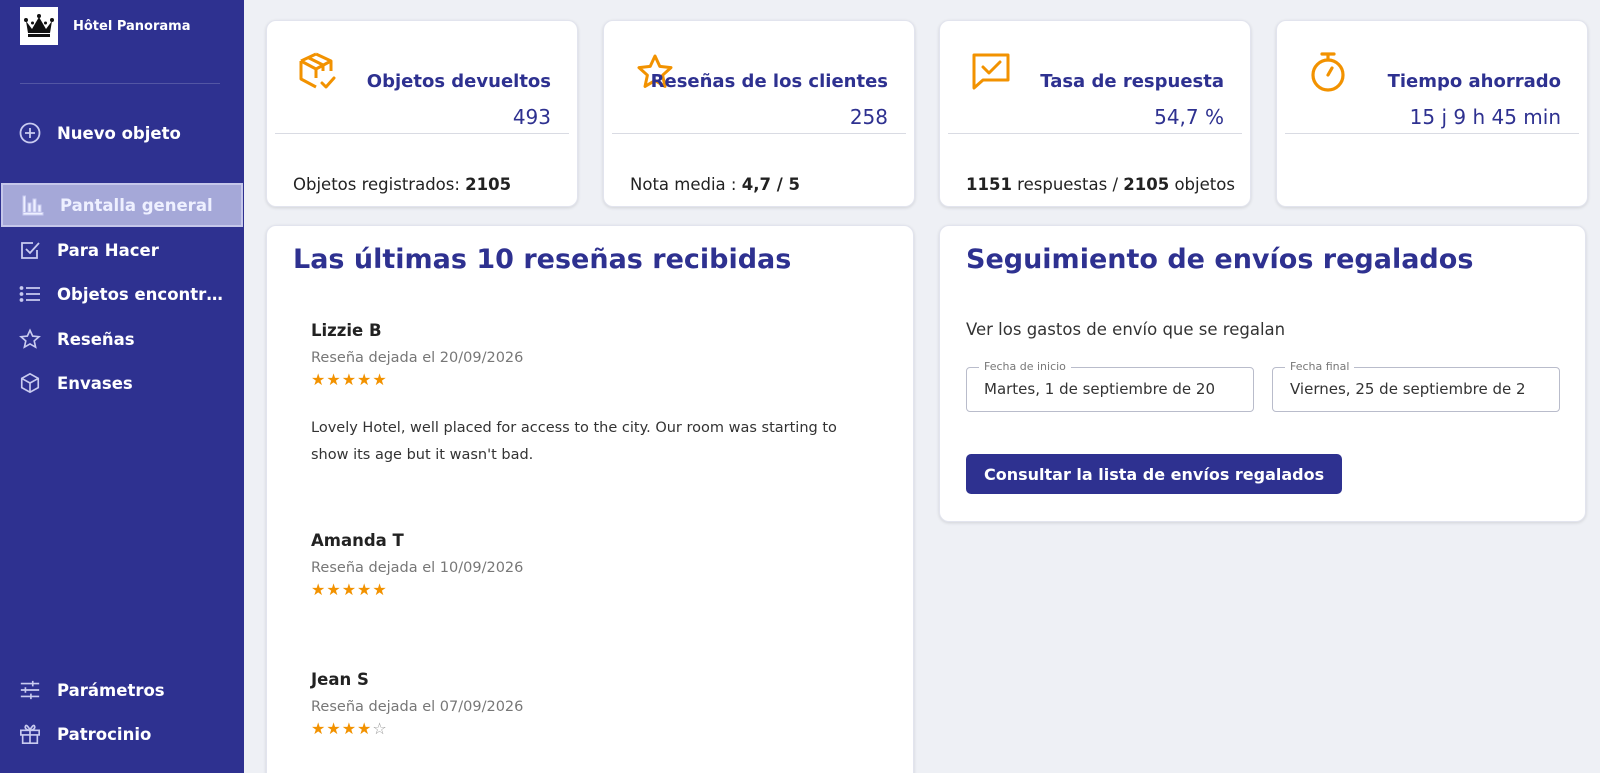  I want to click on brand: Hôtel Panorama, so click(105, 26).